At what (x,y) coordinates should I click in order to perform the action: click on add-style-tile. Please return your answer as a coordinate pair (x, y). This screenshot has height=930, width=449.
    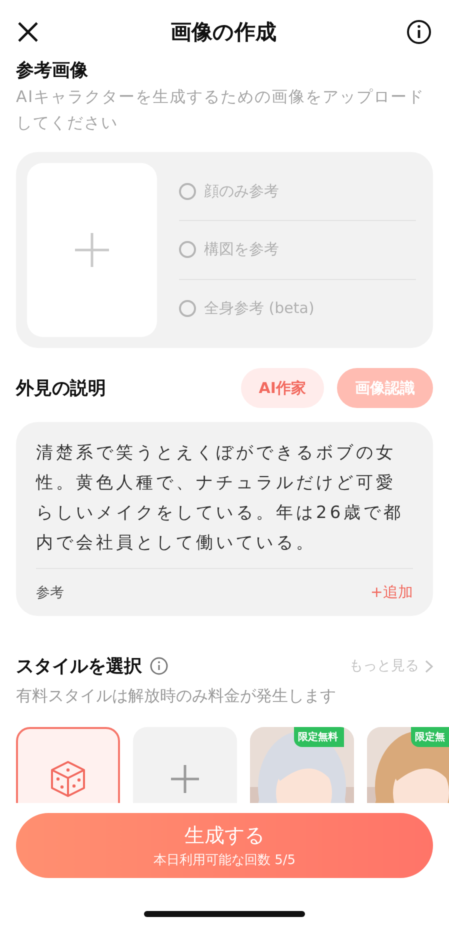
    Looking at the image, I should click on (185, 765).